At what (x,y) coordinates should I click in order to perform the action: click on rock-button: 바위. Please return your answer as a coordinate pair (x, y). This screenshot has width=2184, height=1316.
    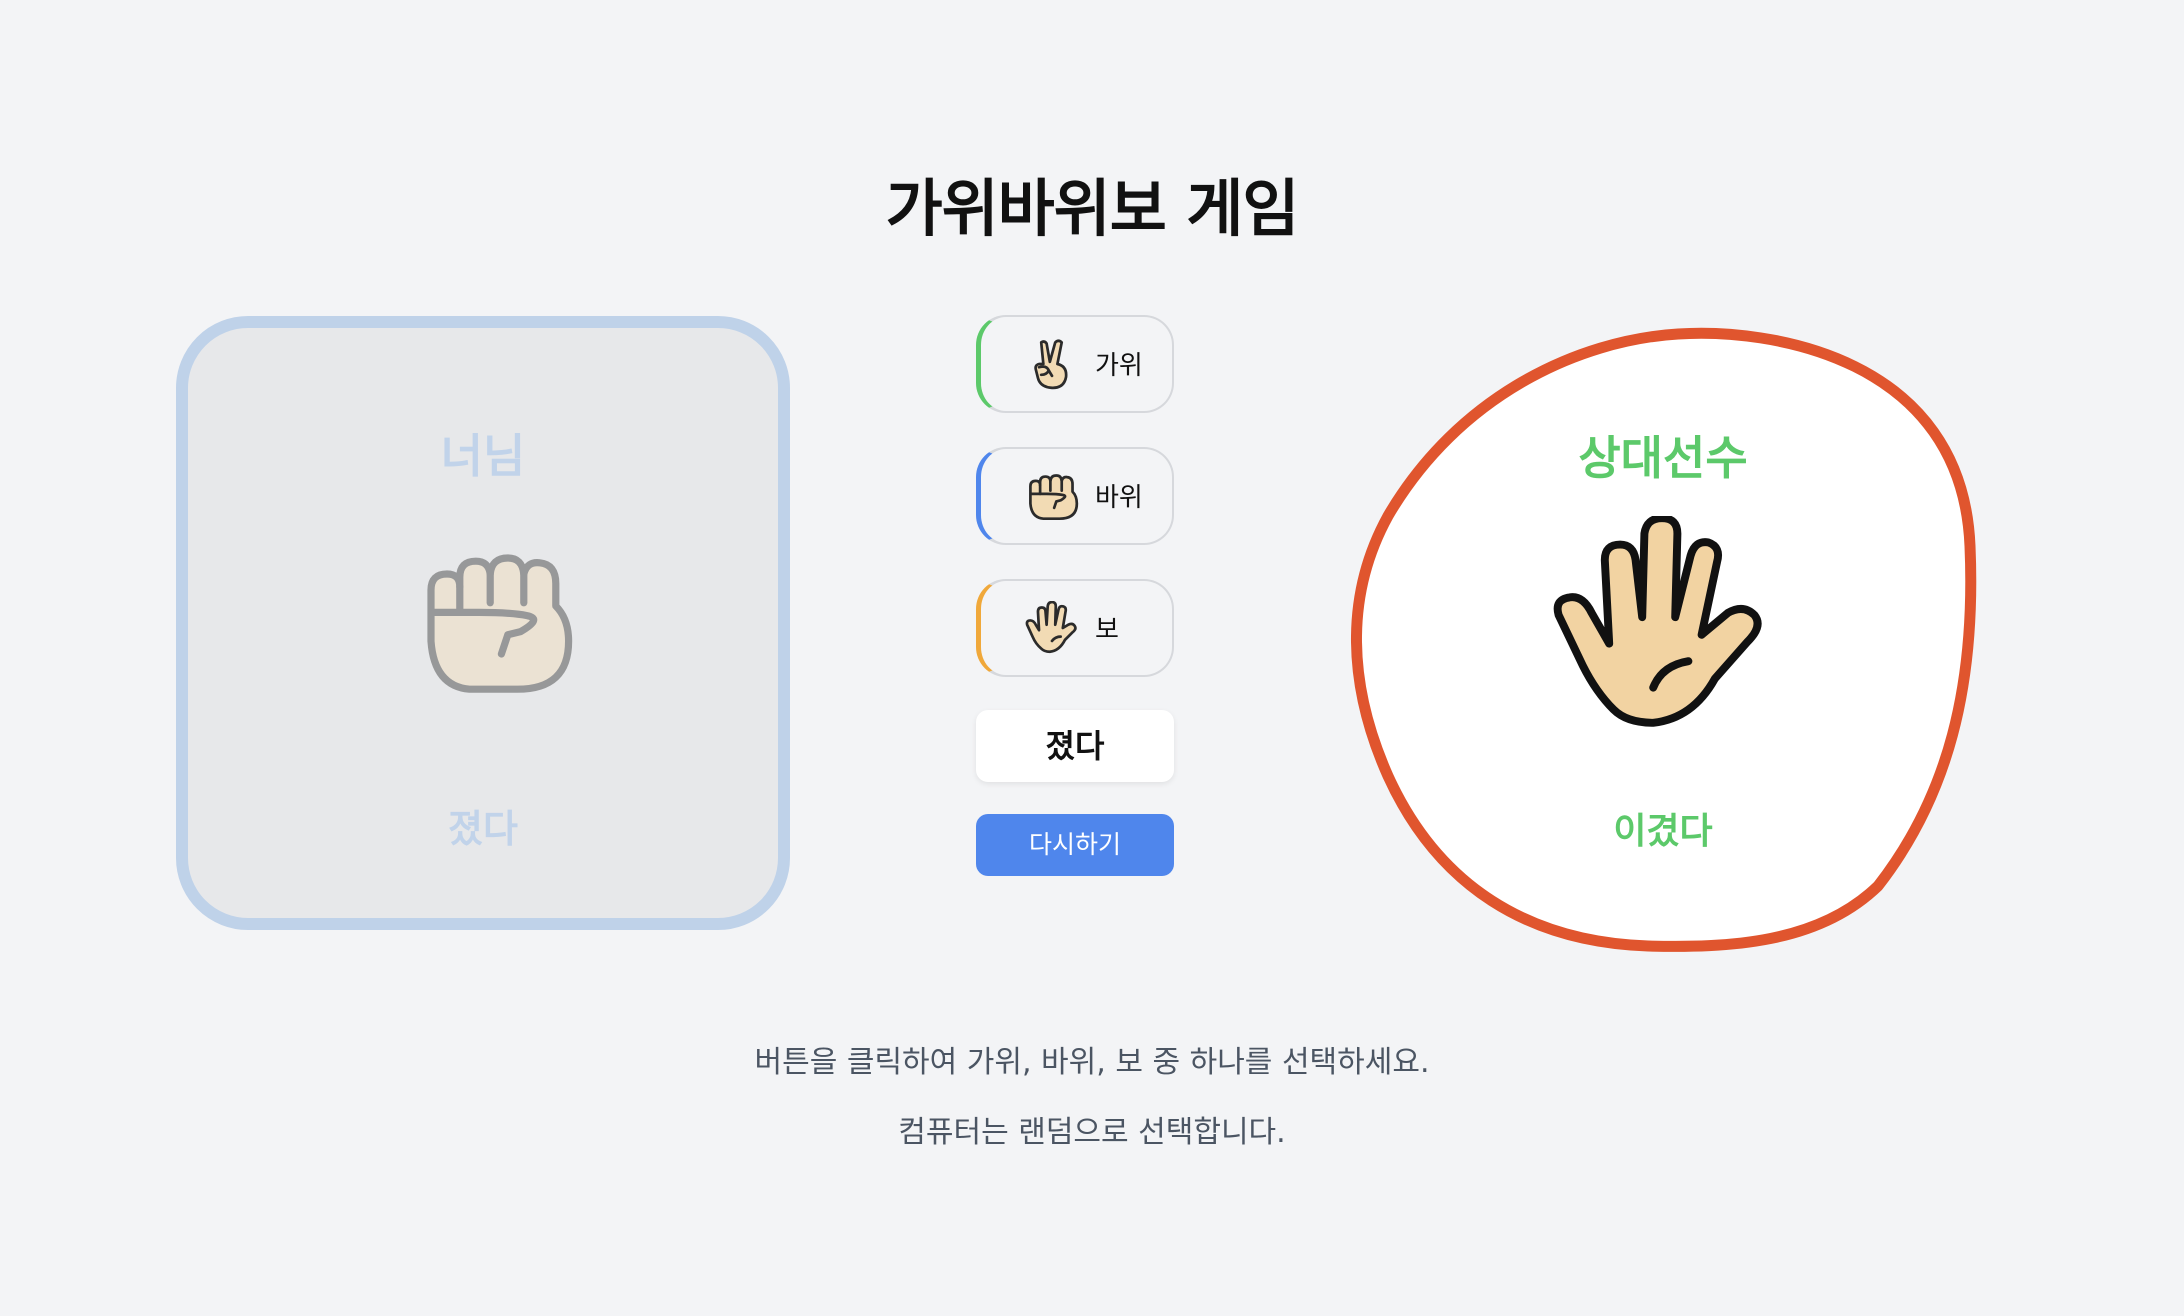
    Looking at the image, I should click on (1075, 496).